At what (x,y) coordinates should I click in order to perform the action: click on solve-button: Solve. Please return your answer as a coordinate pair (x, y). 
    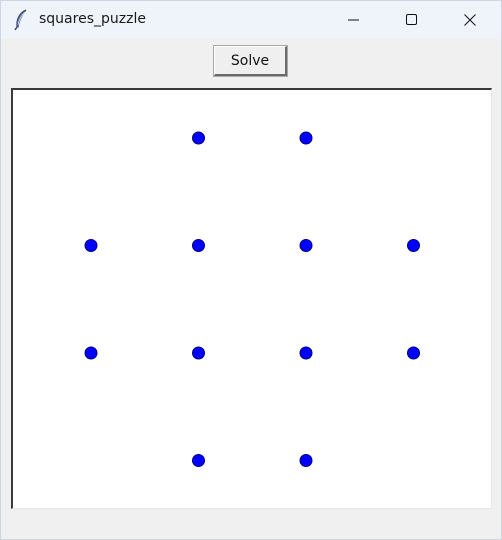
    Looking at the image, I should click on (250, 61).